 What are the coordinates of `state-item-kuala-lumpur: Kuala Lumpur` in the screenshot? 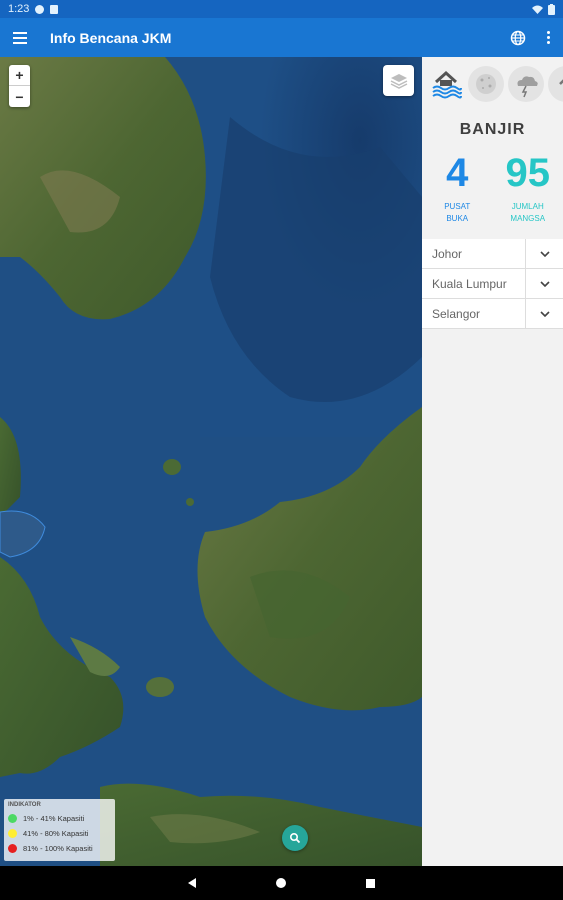 It's located at (492, 283).